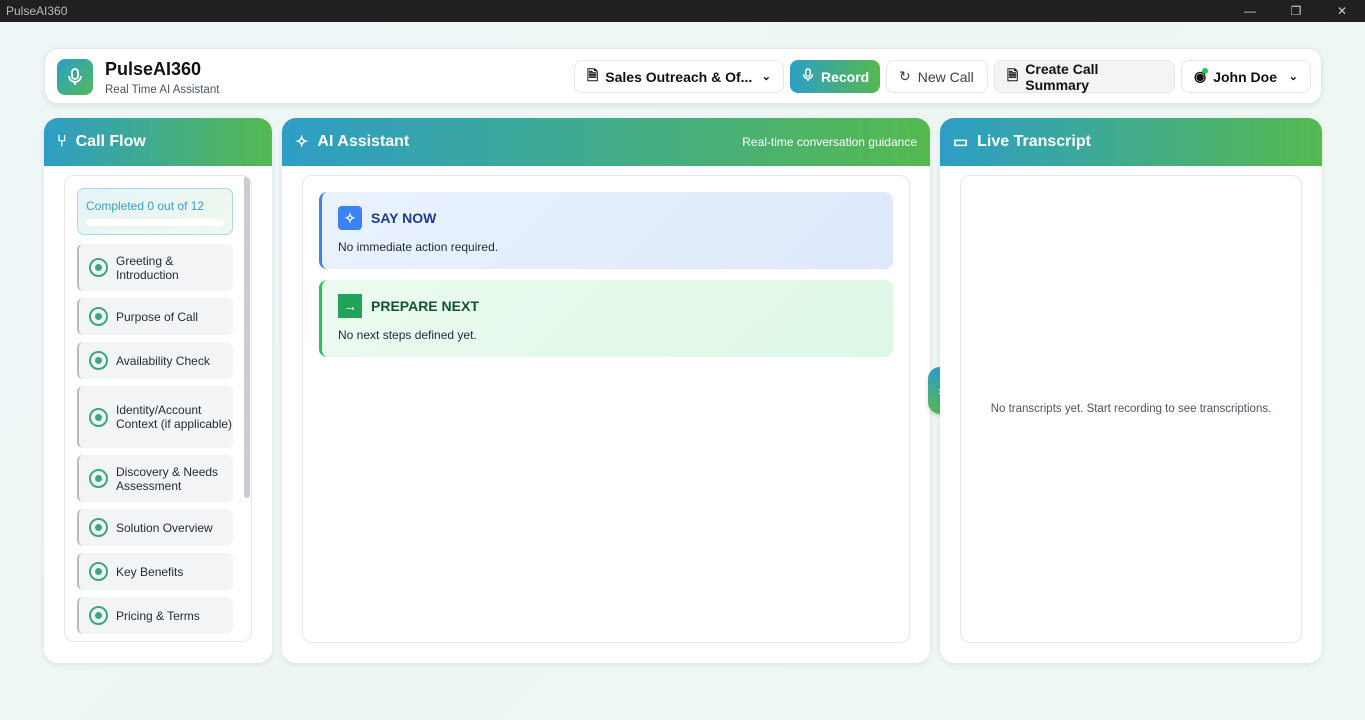  I want to click on user-menu: ◉ John Doe ⌄, so click(1246, 76).